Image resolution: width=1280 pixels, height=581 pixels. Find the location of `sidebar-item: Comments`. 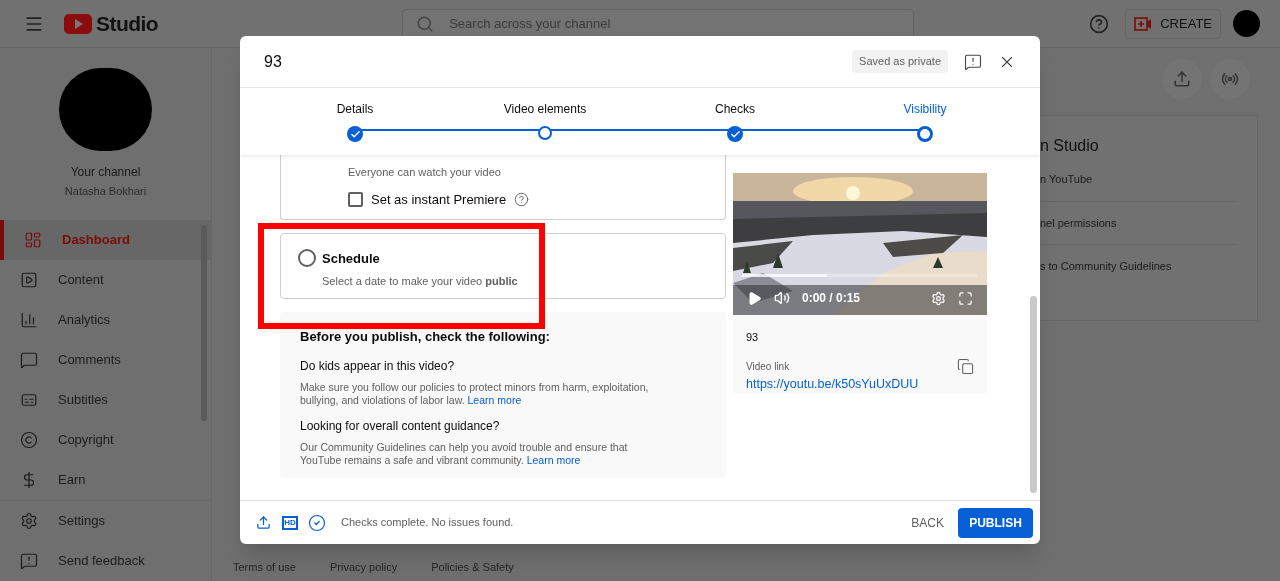

sidebar-item: Comments is located at coordinates (105, 360).